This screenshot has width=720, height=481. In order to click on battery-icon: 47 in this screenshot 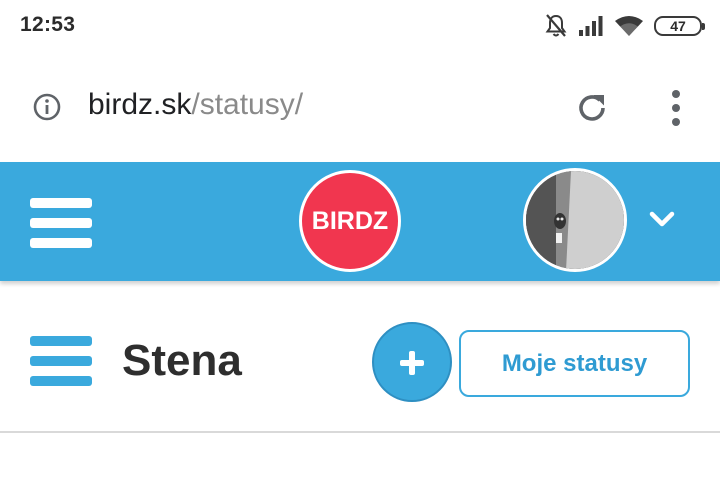, I will do `click(679, 26)`.